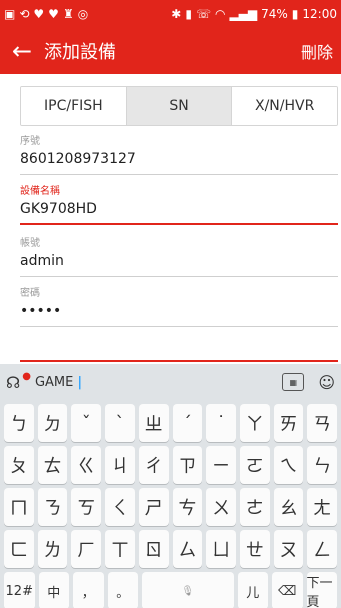 The height and width of the screenshot is (608, 341). I want to click on back-arrow-icon: ←, so click(22, 51).